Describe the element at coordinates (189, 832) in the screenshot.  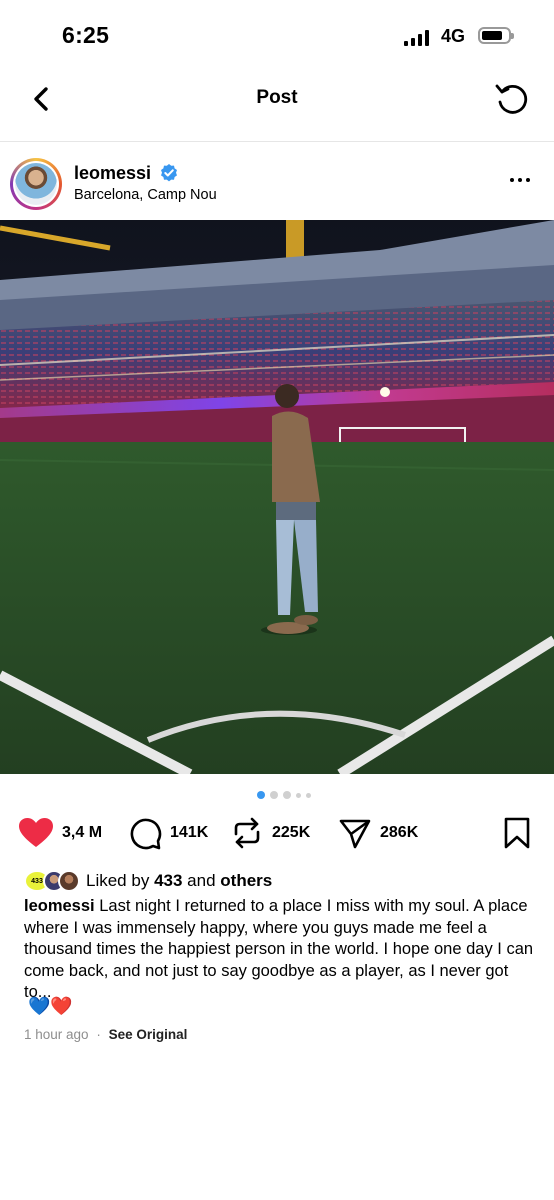
I see `comment-count: 141K` at that location.